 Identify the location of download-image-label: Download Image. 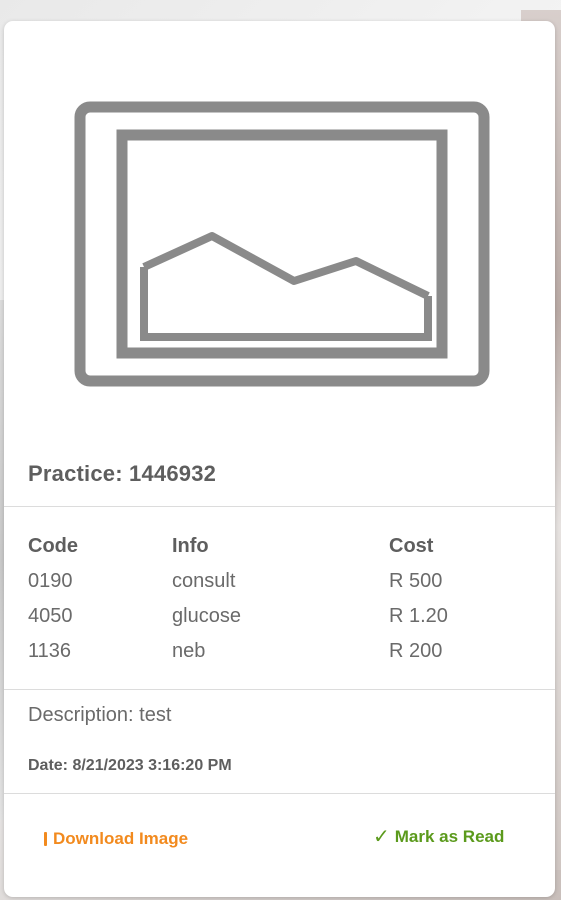
(121, 838).